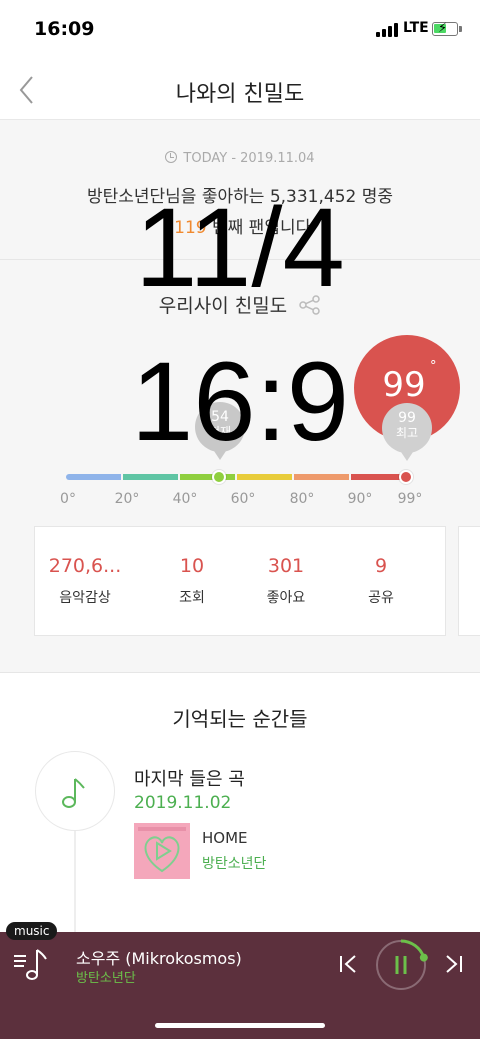  Describe the element at coordinates (240, 401) in the screenshot. I see `overlay-time: 16:9` at that location.